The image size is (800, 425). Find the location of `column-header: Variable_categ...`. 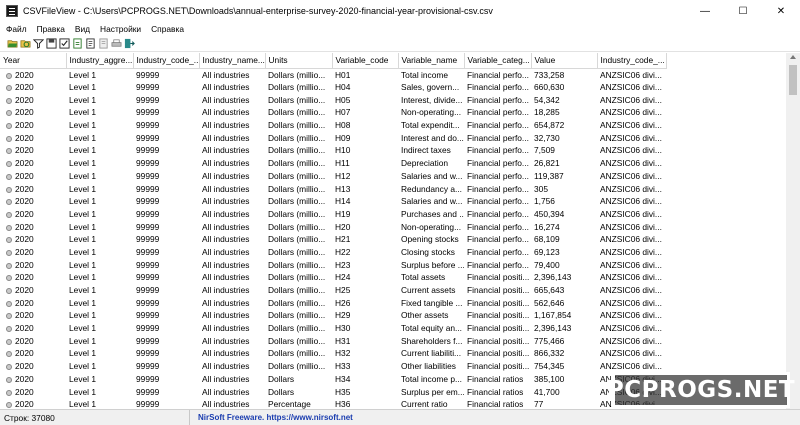

column-header: Variable_categ... is located at coordinates (498, 61).